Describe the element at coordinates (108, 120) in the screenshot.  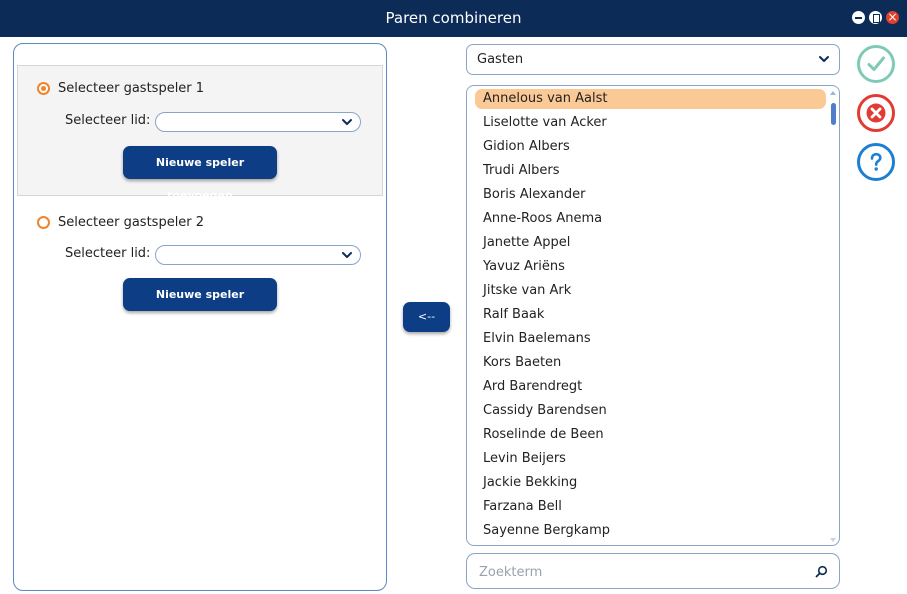
I see `member-1-label: Selecteer lid:` at that location.